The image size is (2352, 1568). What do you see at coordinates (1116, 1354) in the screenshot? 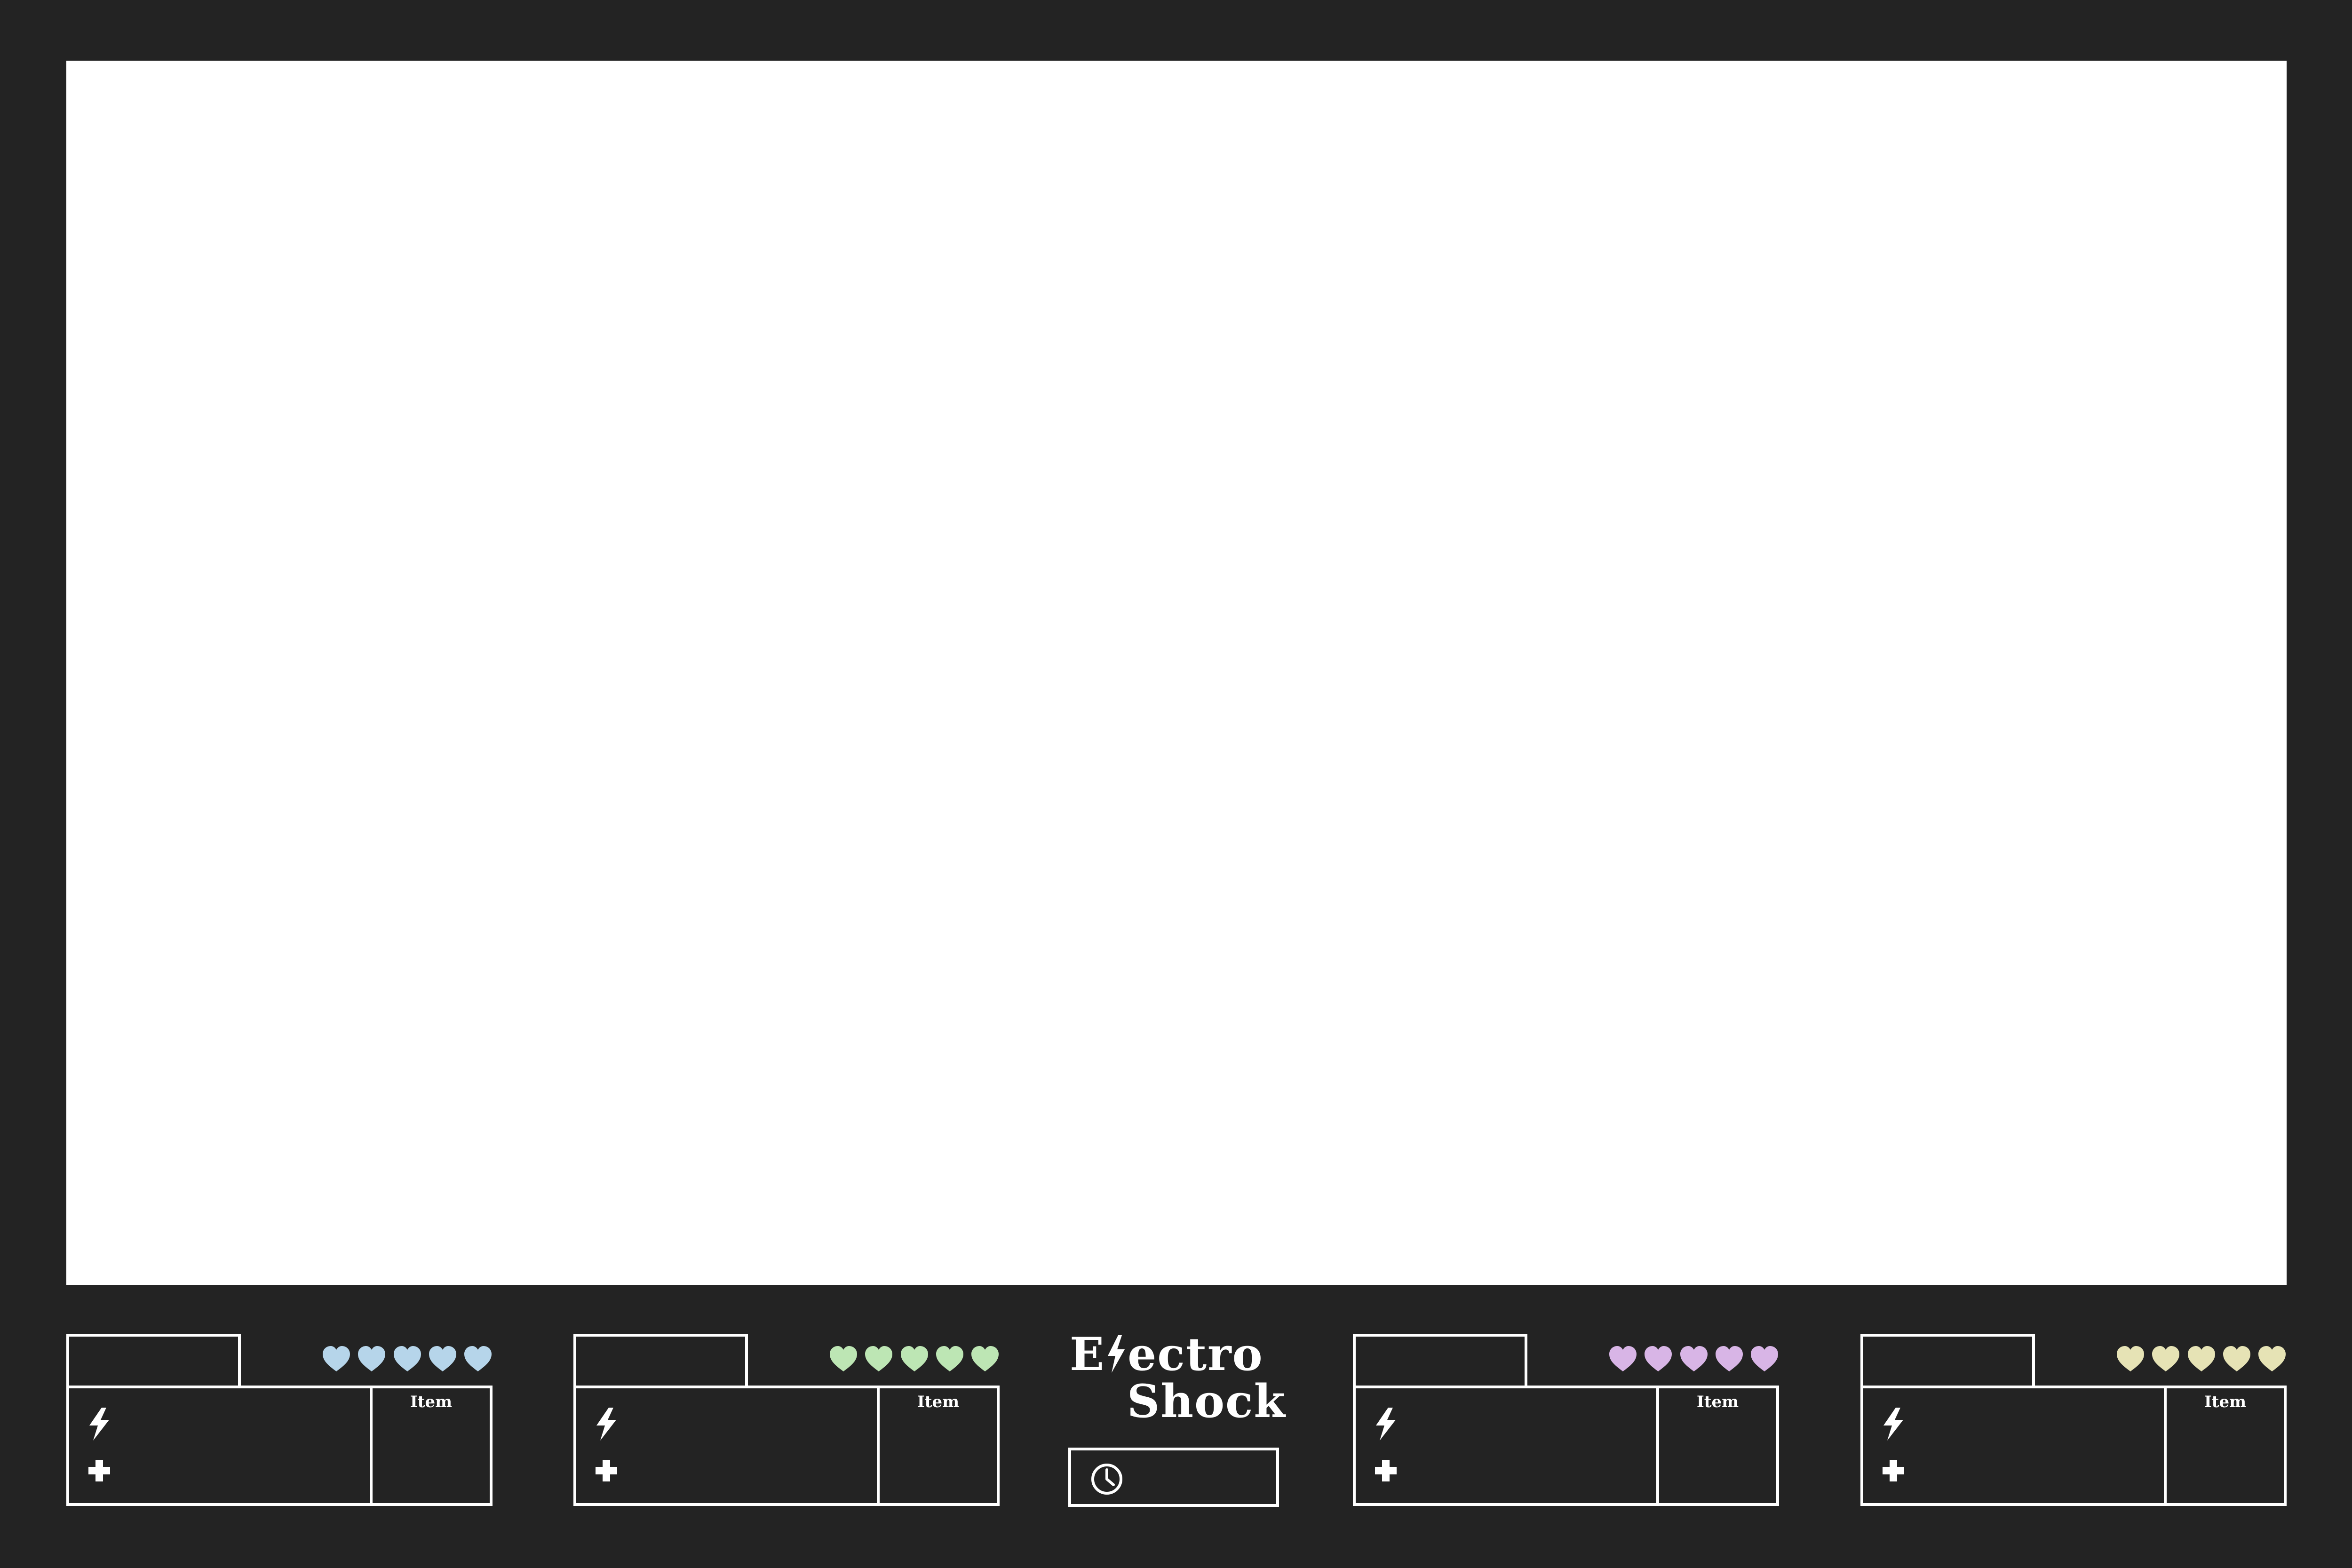
I see `logo-bolt-icon` at bounding box center [1116, 1354].